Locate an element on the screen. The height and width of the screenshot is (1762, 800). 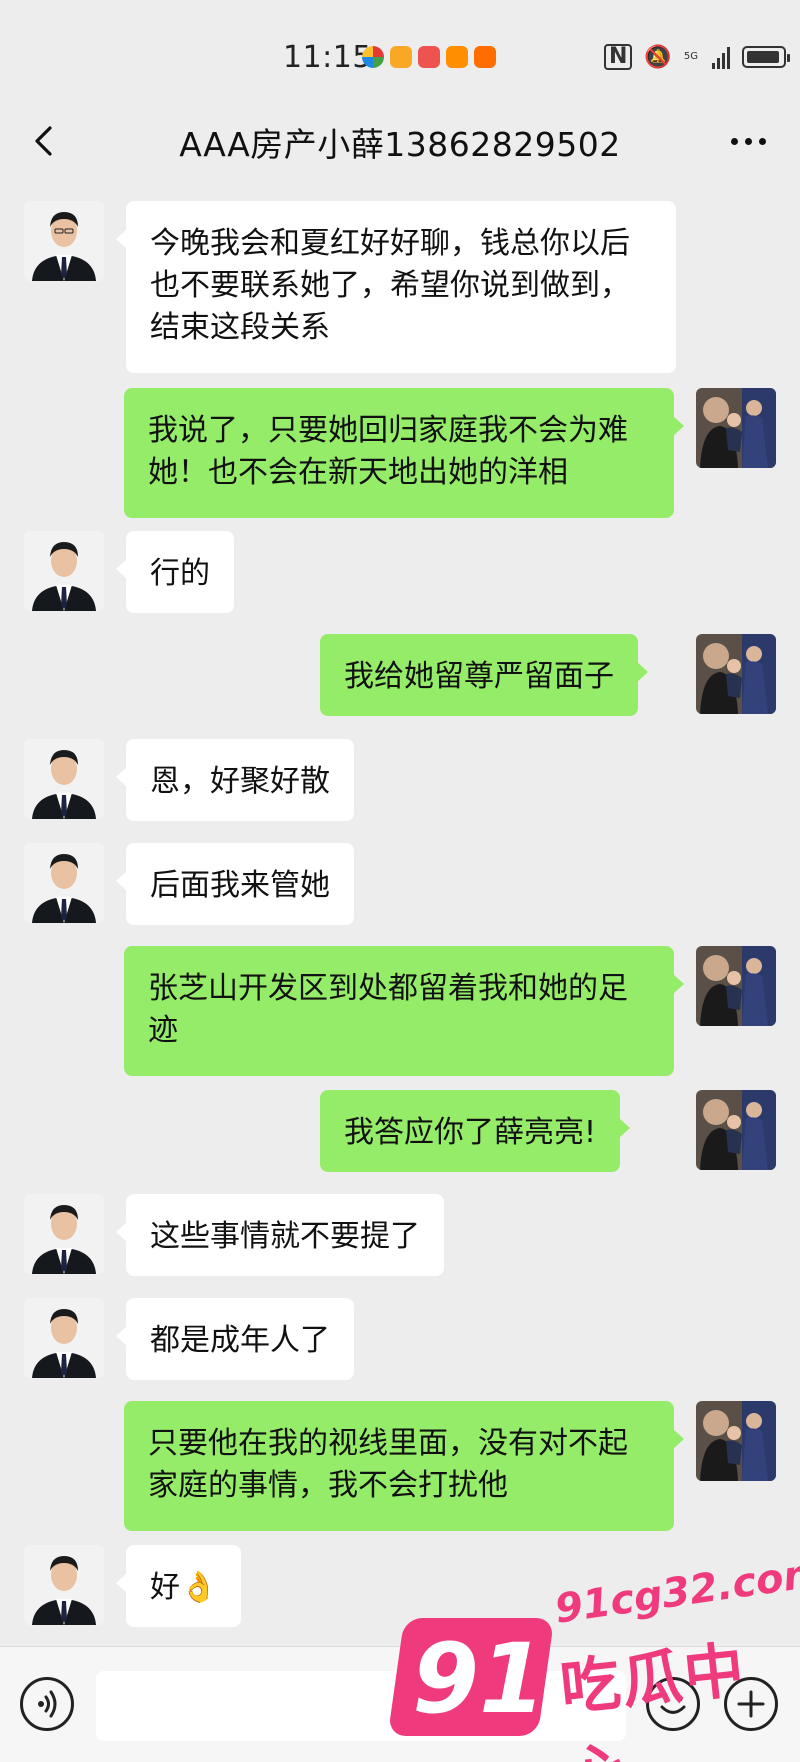
message-bubble: 这些事情就不要提了 is located at coordinates (280, 1235).